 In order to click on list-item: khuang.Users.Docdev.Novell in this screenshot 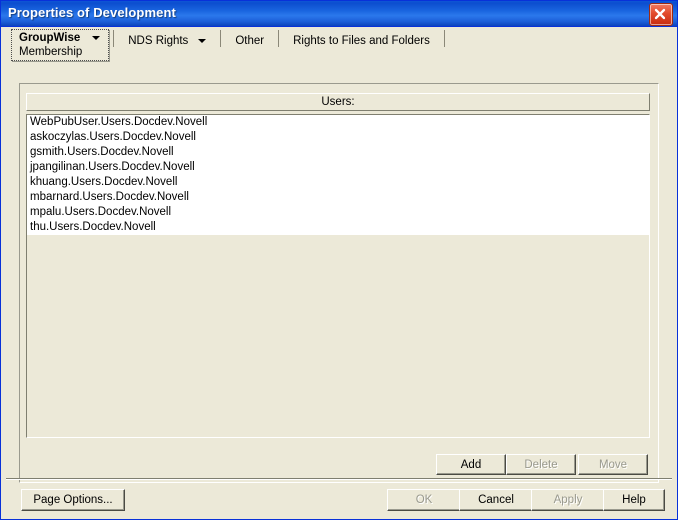, I will do `click(338, 182)`.